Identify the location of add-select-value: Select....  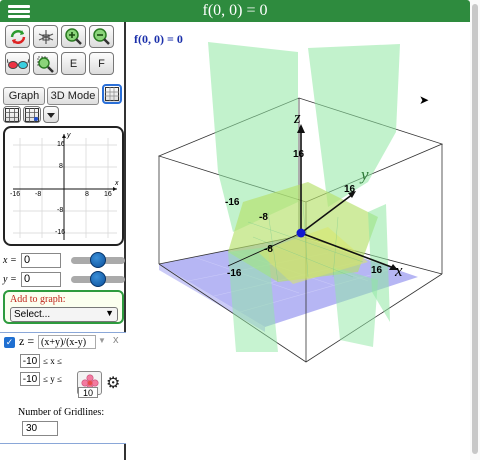
(32, 314).